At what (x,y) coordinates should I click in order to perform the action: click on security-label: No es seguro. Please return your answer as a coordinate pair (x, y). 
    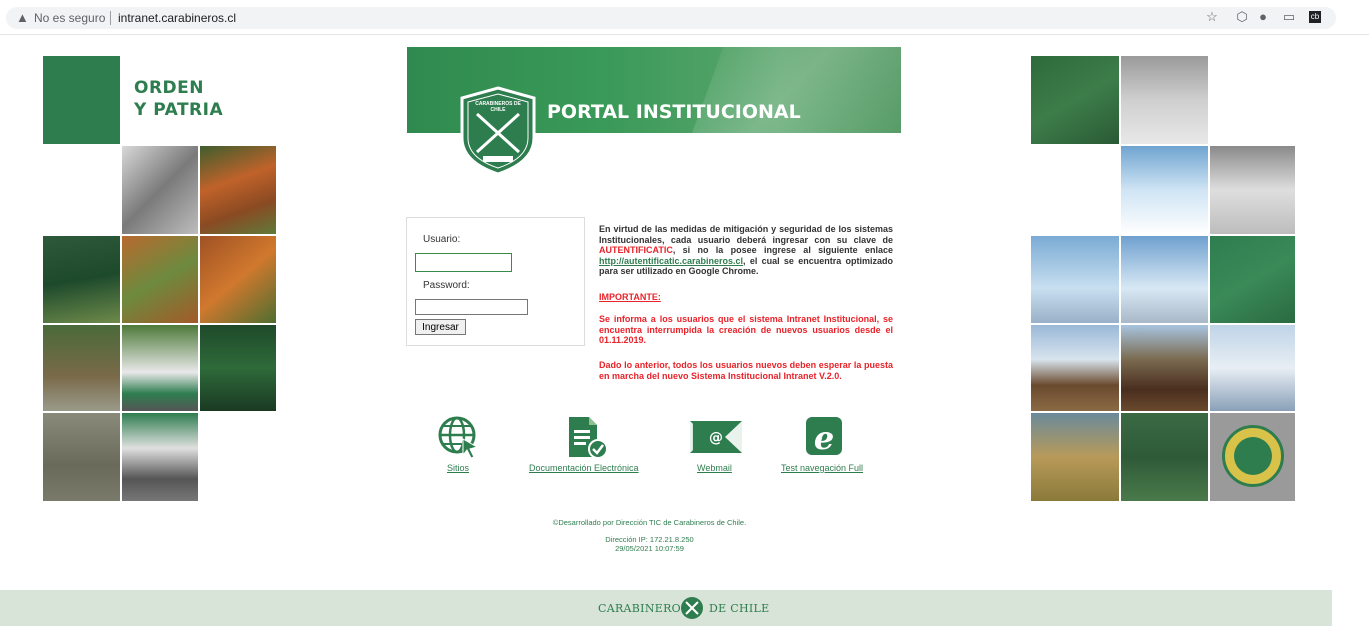
    Looking at the image, I should click on (69, 18).